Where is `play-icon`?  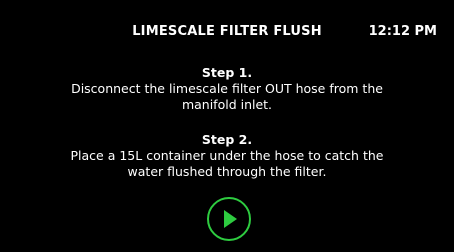
play-icon is located at coordinates (230, 219).